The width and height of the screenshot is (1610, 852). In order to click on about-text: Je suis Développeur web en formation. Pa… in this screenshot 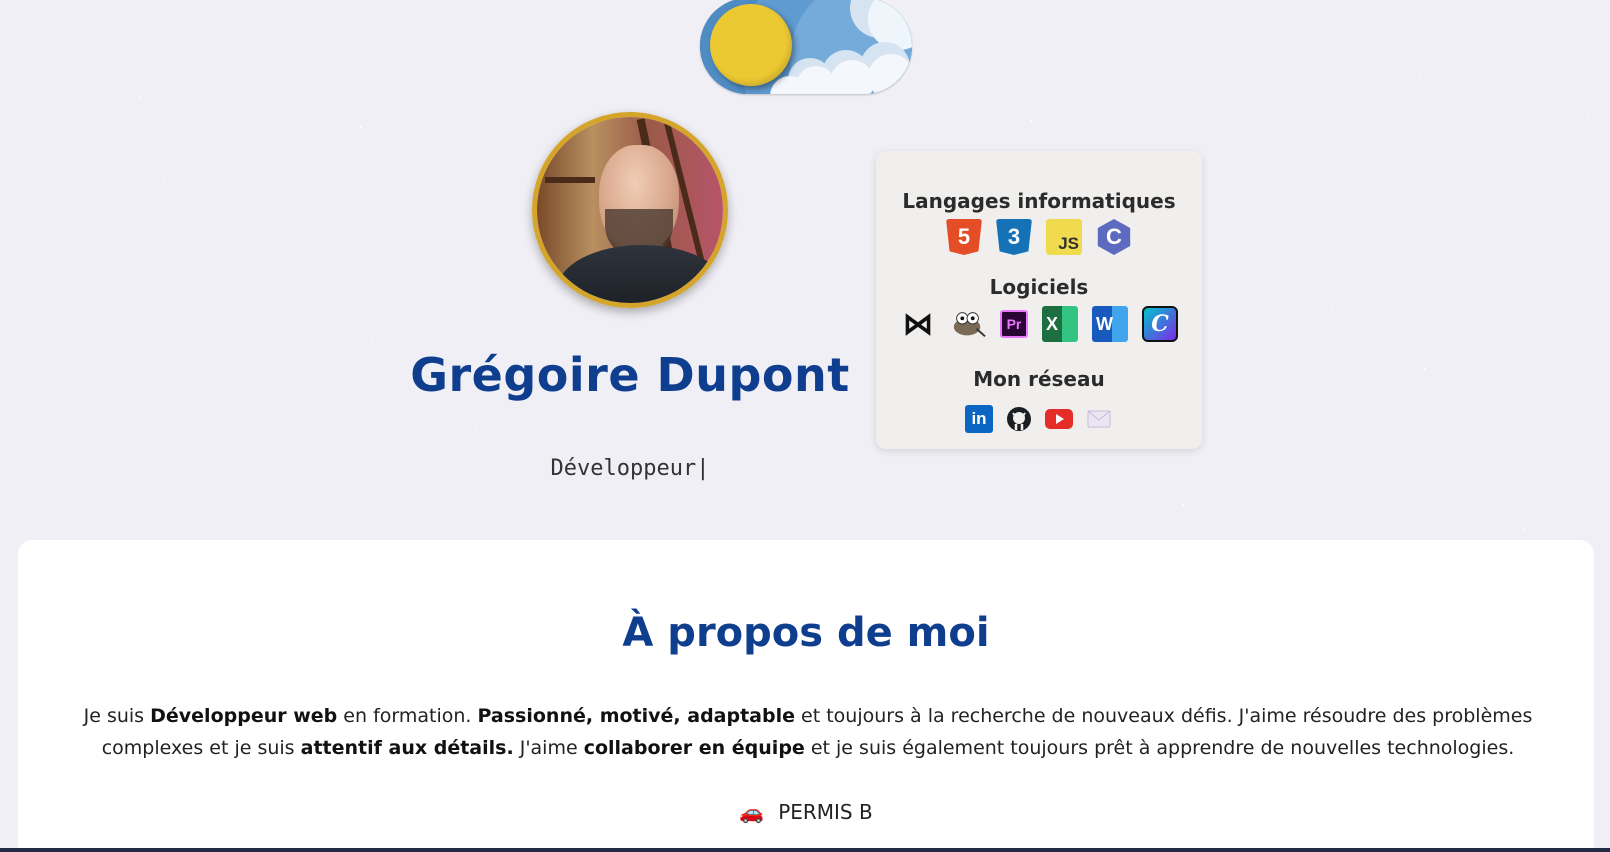, I will do `click(808, 732)`.